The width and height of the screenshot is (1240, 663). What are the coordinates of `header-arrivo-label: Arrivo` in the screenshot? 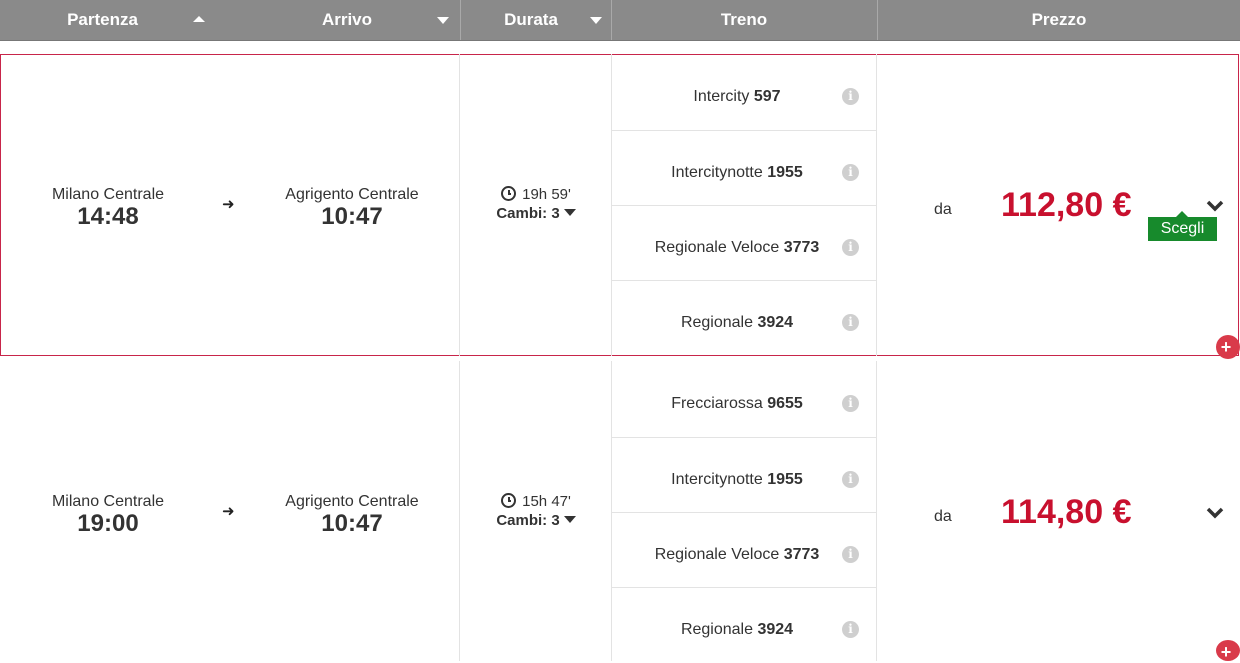 It's located at (347, 19).